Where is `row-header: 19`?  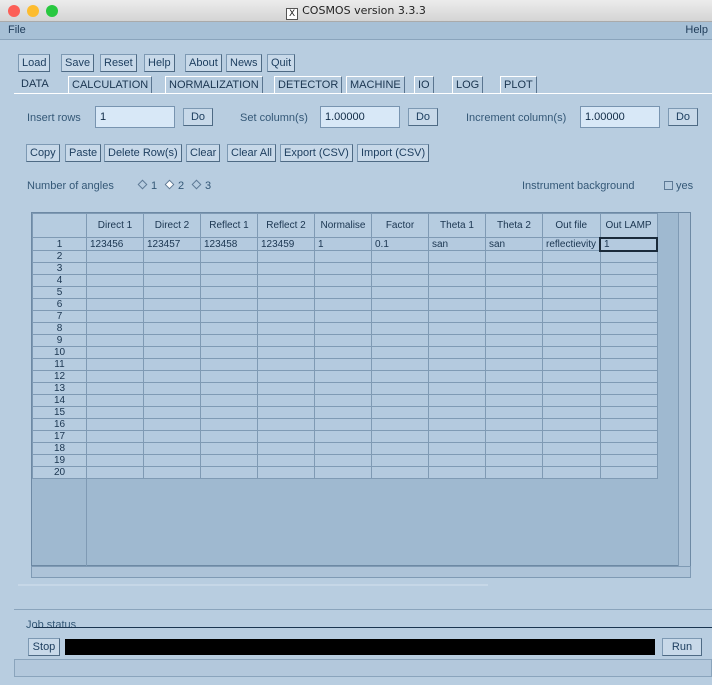 row-header: 19 is located at coordinates (59, 460).